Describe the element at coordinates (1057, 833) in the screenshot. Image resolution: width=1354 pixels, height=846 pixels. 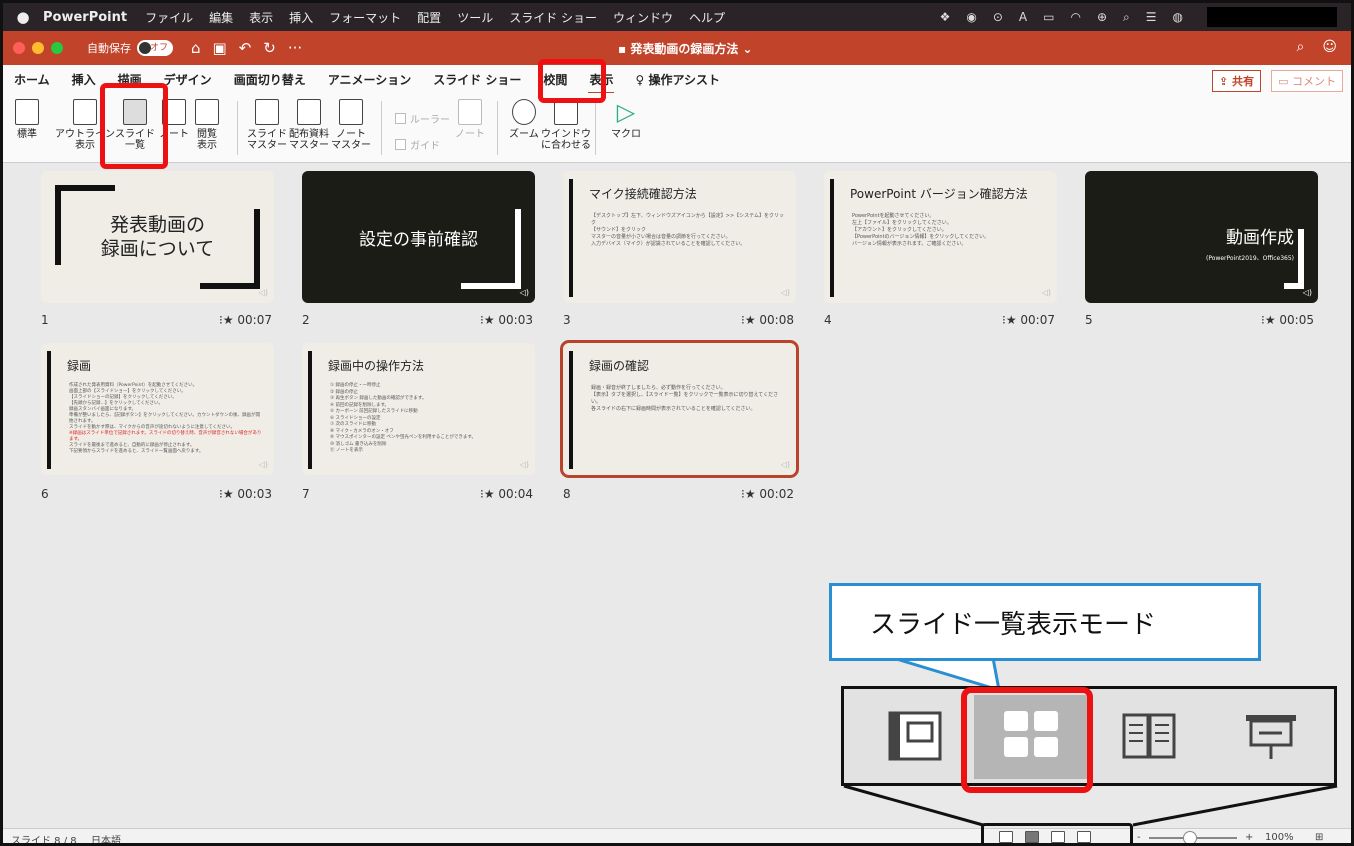
I see `status-view-highlight` at that location.